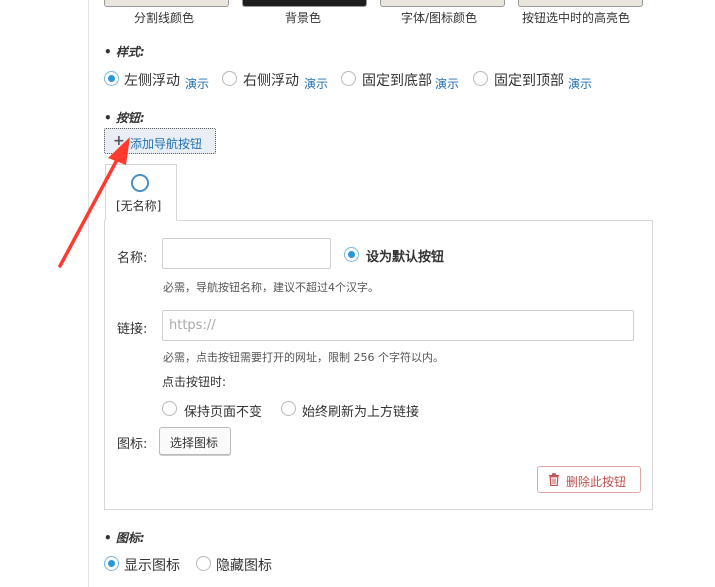  Describe the element at coordinates (398, 325) in the screenshot. I see `link-input: https://` at that location.